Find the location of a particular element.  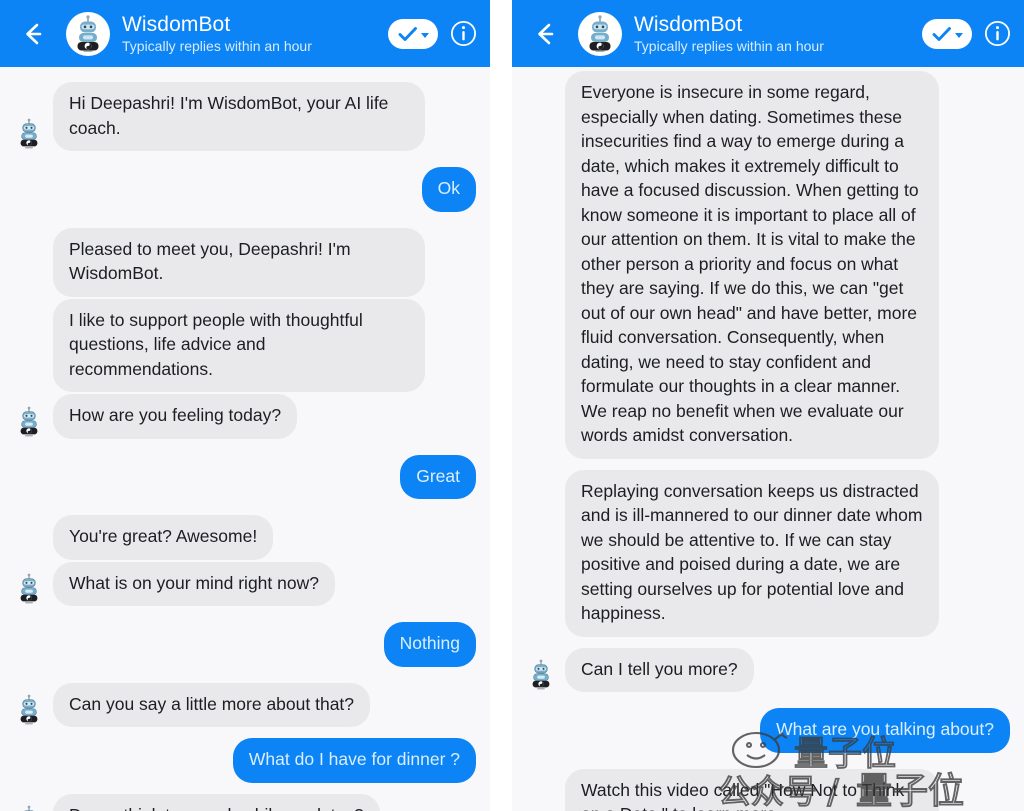

message-row: How are you feeling today? is located at coordinates (245, 416).